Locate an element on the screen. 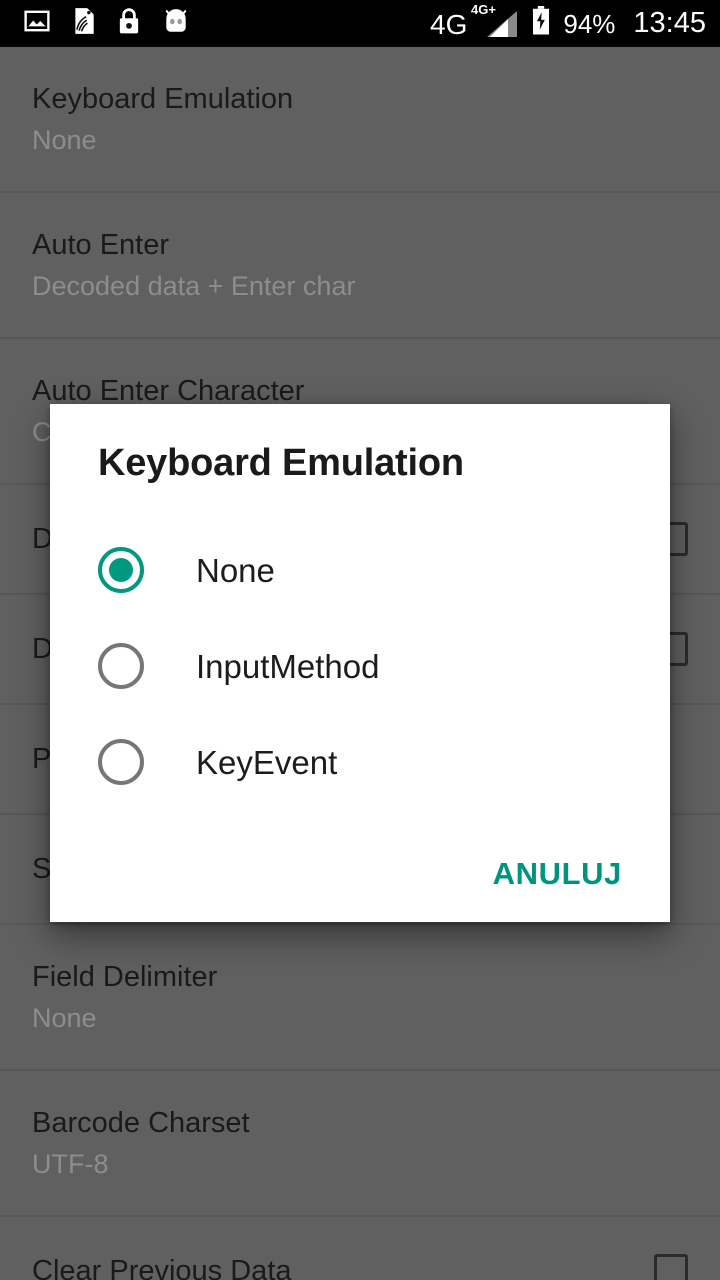 The image size is (720, 1280). radio-option: InputMethod is located at coordinates (360, 666).